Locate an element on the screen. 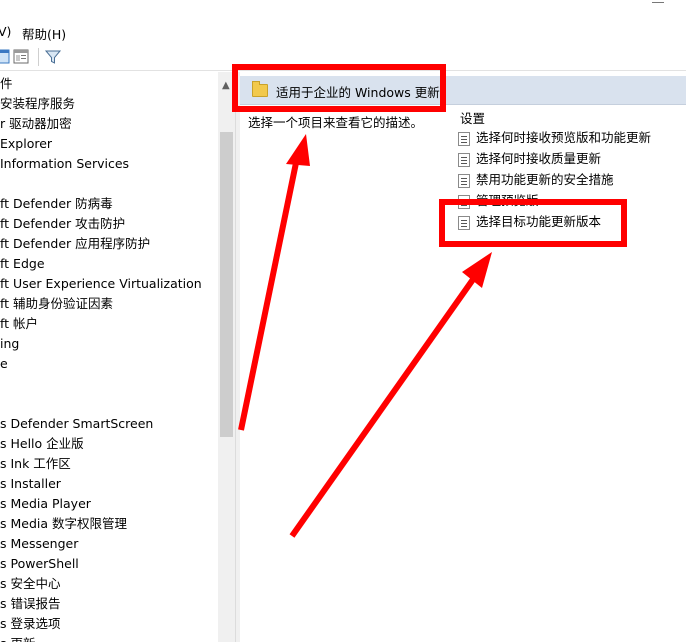 The height and width of the screenshot is (642, 686). tree-item: s 错误报告 is located at coordinates (30, 604).